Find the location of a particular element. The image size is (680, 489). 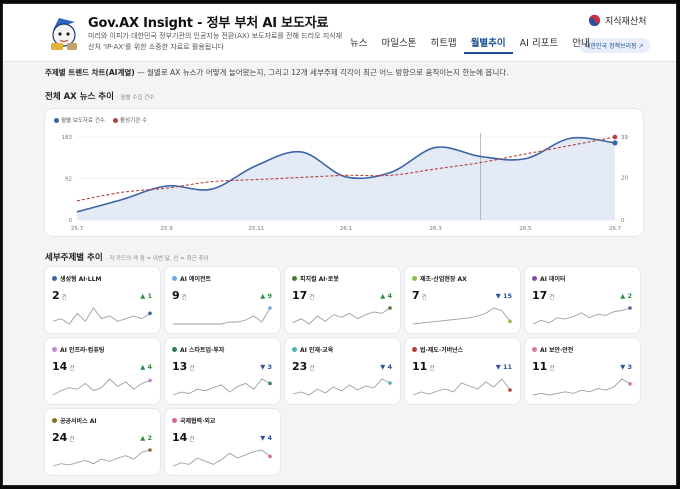

x-tick-label: 26.5 is located at coordinates (525, 229).